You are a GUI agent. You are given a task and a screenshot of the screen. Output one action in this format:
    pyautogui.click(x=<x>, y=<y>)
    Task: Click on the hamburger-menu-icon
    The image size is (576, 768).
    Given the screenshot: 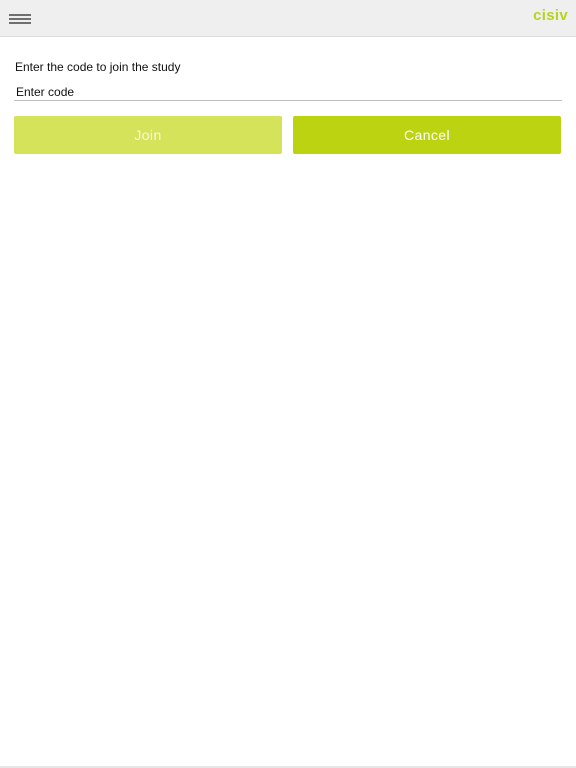 What is the action you would take?
    pyautogui.click(x=20, y=19)
    